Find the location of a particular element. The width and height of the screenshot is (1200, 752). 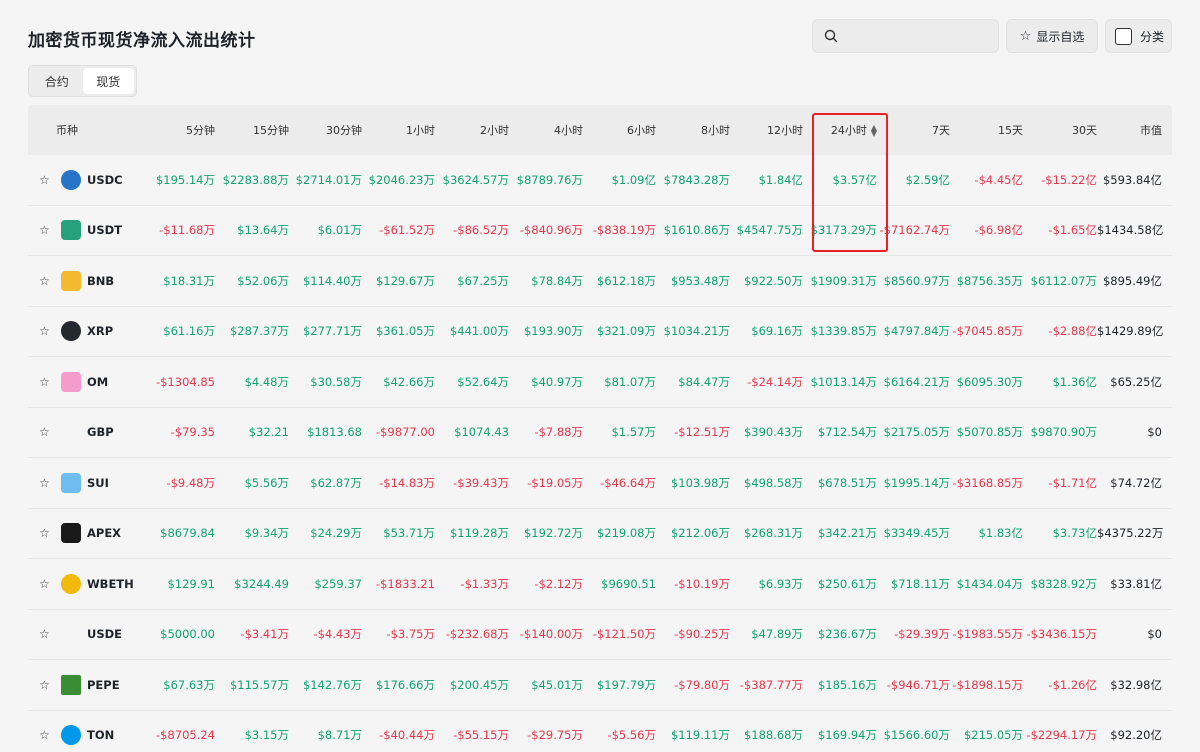

value-cell-12小时: $6.93万 is located at coordinates (780, 583).